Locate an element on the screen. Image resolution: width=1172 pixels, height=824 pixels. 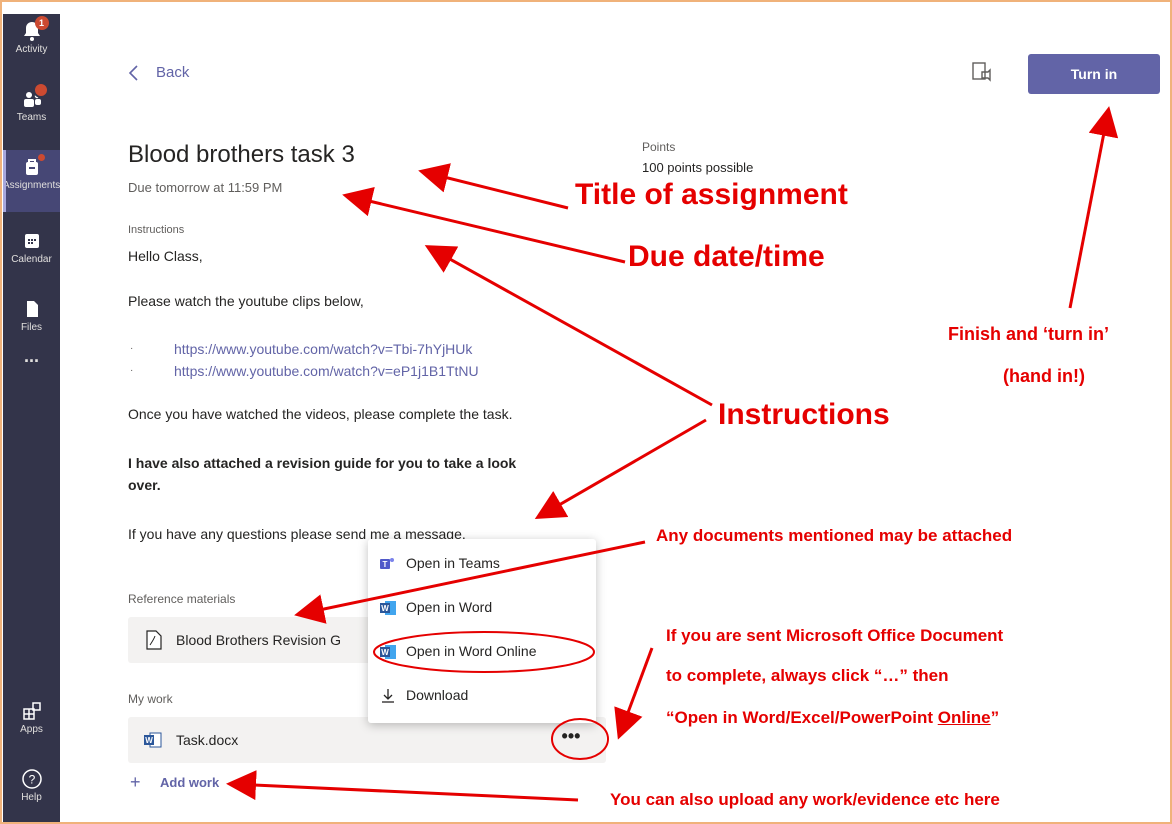
annotation-title: Title of assignment is located at coordinates (711, 194).